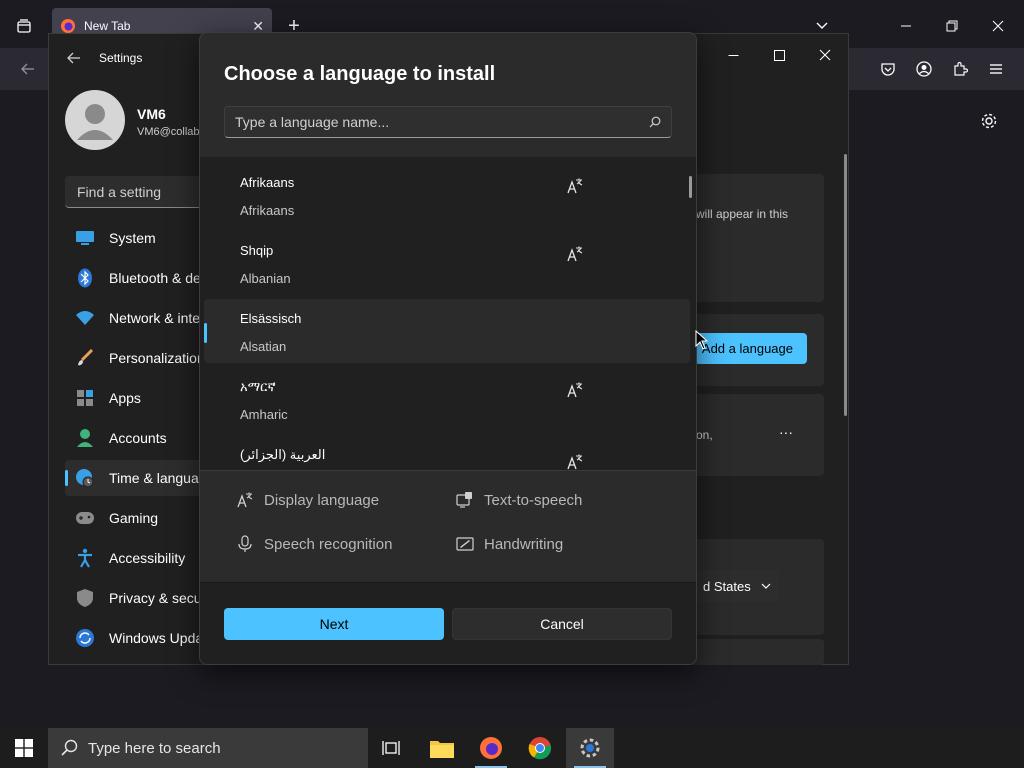 The height and width of the screenshot is (768, 1024). I want to click on user-name: VM6, so click(151, 114).